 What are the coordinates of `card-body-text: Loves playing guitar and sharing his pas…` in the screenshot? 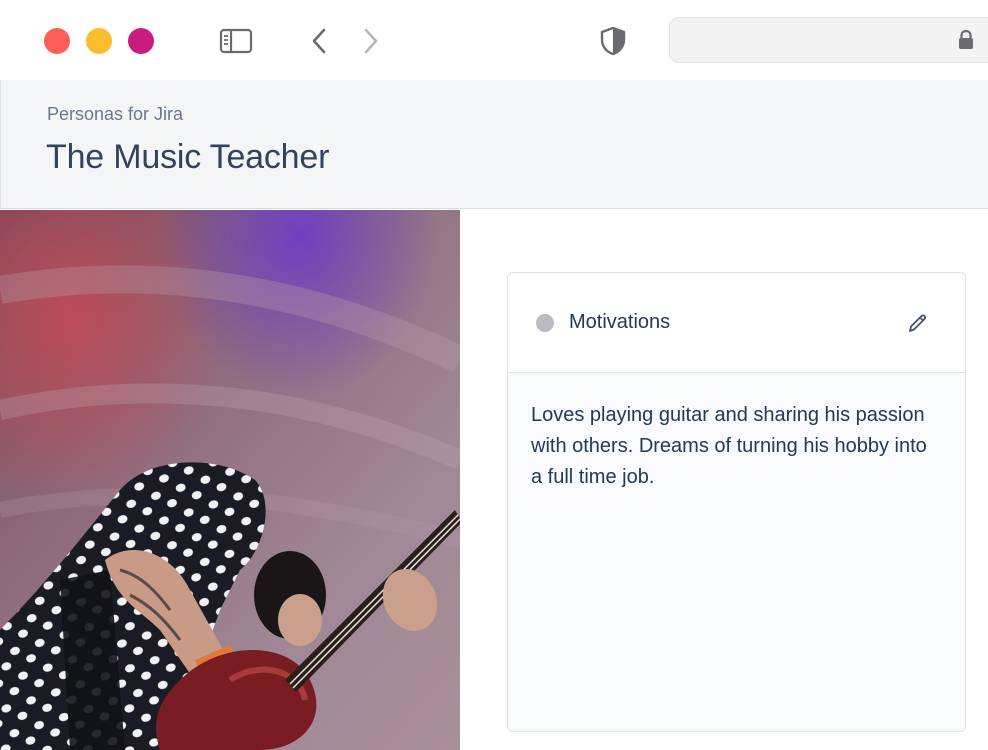 It's located at (729, 446).